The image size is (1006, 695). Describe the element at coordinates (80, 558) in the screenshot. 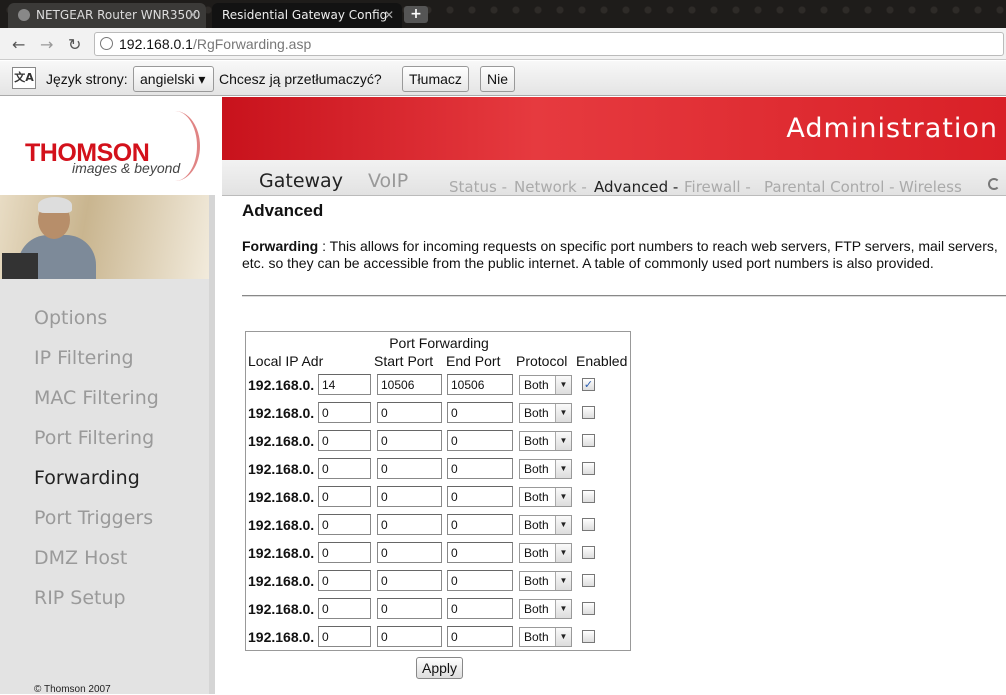

I see `sidebar-item-dmz-host: DMZ Host` at that location.